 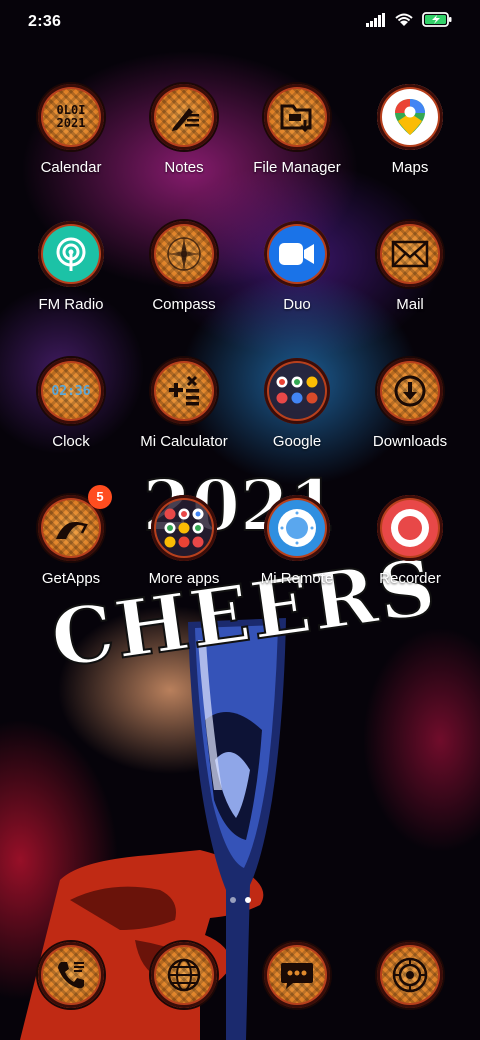 I want to click on downloads-icon, so click(x=410, y=391).